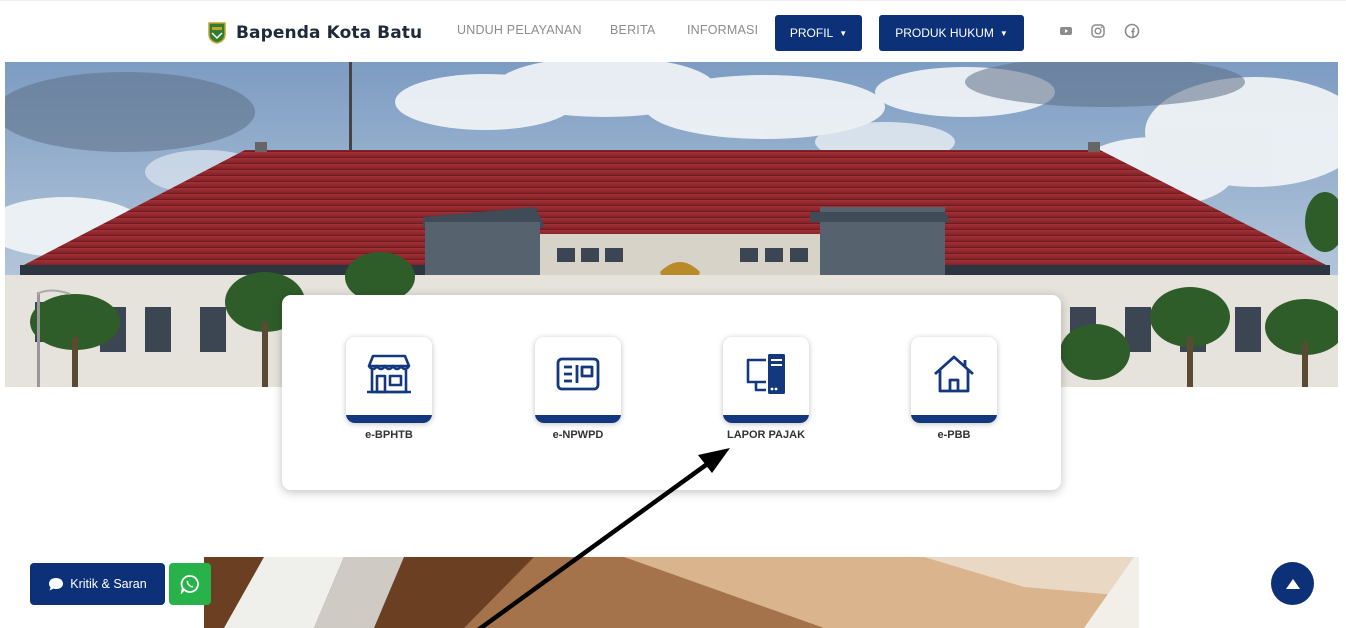 Image resolution: width=1346 pixels, height=628 pixels. I want to click on kritik-saran-button: Kritik & Saran, so click(97, 584).